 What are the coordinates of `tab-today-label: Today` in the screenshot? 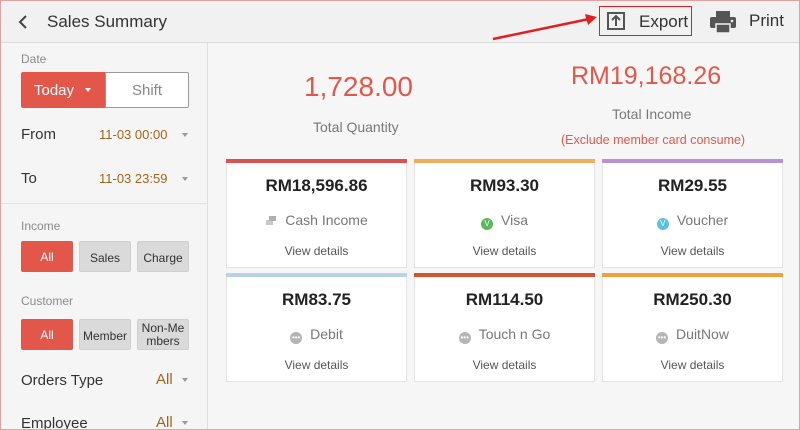 It's located at (54, 90).